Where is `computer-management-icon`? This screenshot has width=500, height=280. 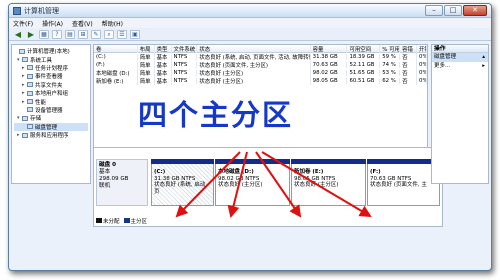 computer-management-icon is located at coordinates (17, 10).